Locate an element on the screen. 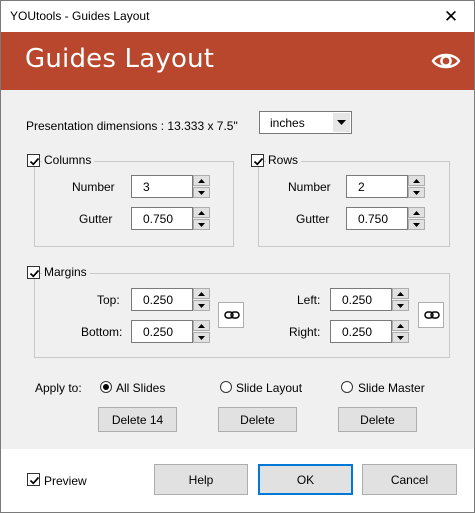  delete-slide-layout-button: Delete is located at coordinates (257, 419).